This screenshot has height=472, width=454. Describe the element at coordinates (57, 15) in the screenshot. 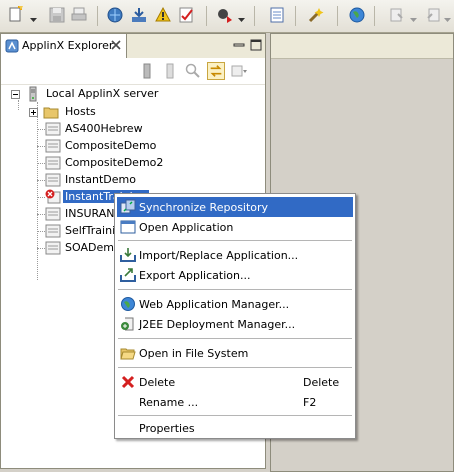

I see `save-icon` at that location.